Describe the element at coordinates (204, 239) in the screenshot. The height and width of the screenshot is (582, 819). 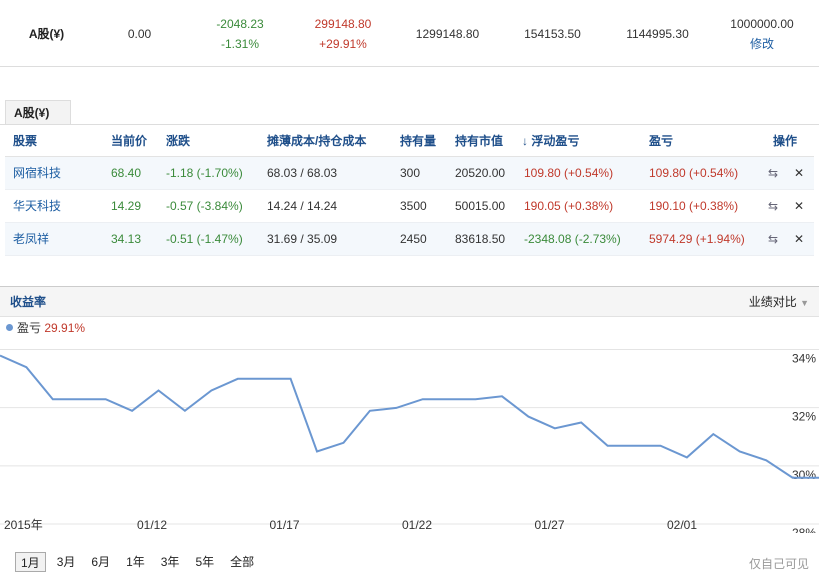
I see `change-cell: -0.51 (-1.47%)` at that location.